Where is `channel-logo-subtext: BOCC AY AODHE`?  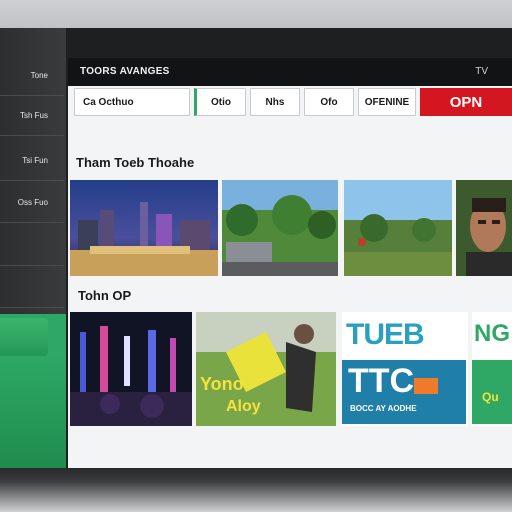
channel-logo-subtext: BOCC AY AODHE is located at coordinates (383, 408).